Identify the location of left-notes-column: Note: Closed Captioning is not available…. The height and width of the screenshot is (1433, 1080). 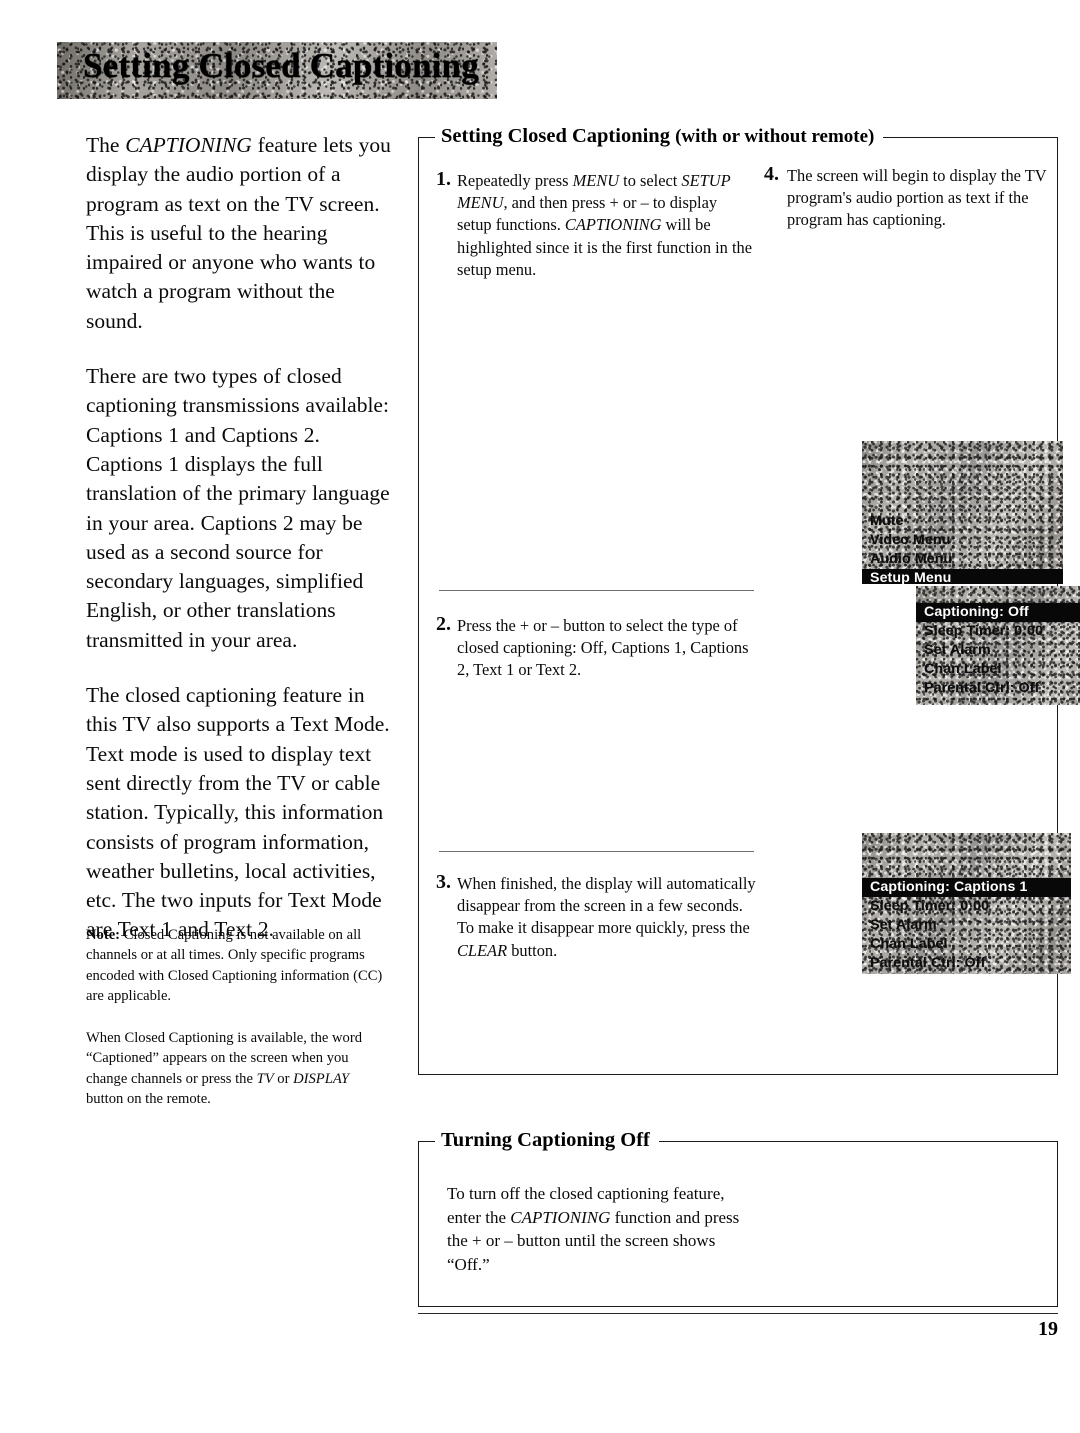
(236, 1017).